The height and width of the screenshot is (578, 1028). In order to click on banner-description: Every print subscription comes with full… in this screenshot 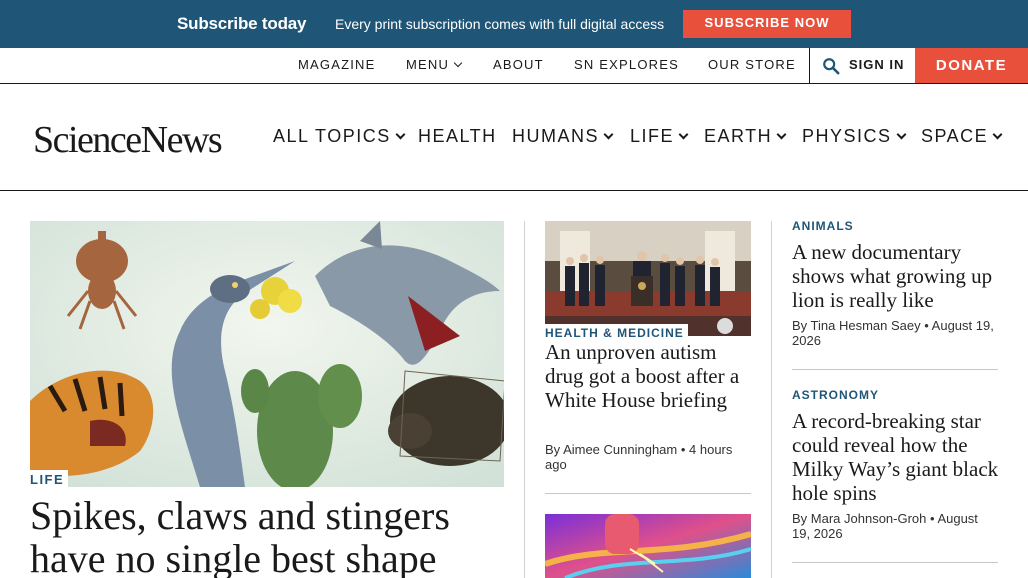, I will do `click(500, 24)`.